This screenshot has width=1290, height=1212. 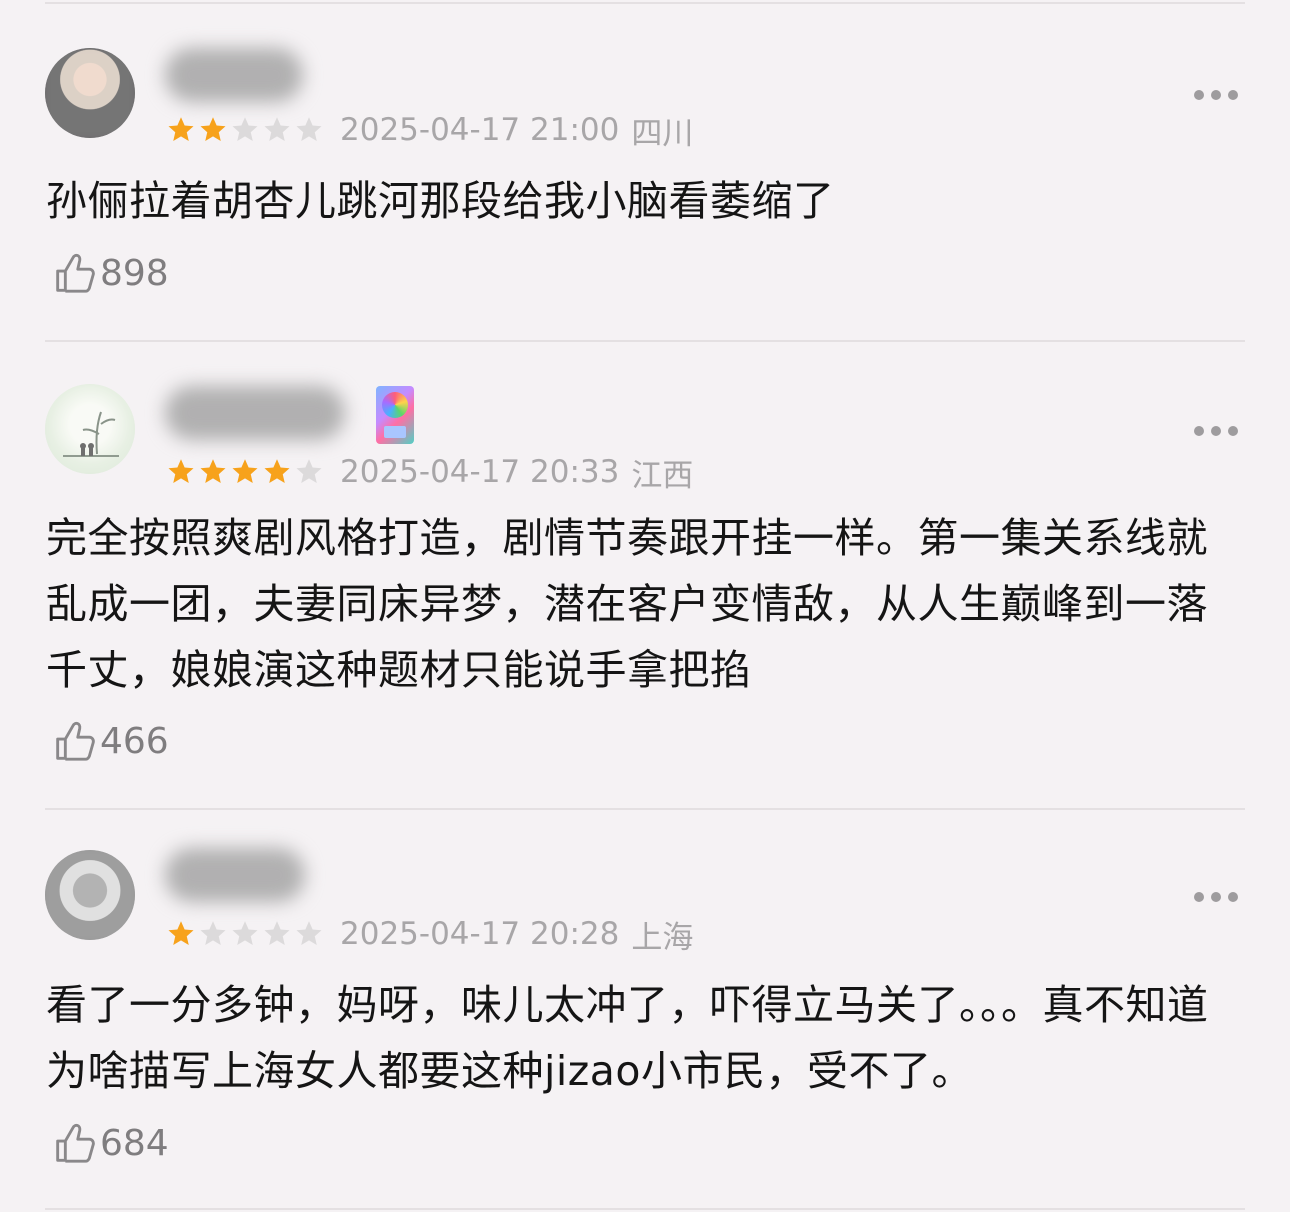 I want to click on review-location: 上海, so click(x=662, y=937).